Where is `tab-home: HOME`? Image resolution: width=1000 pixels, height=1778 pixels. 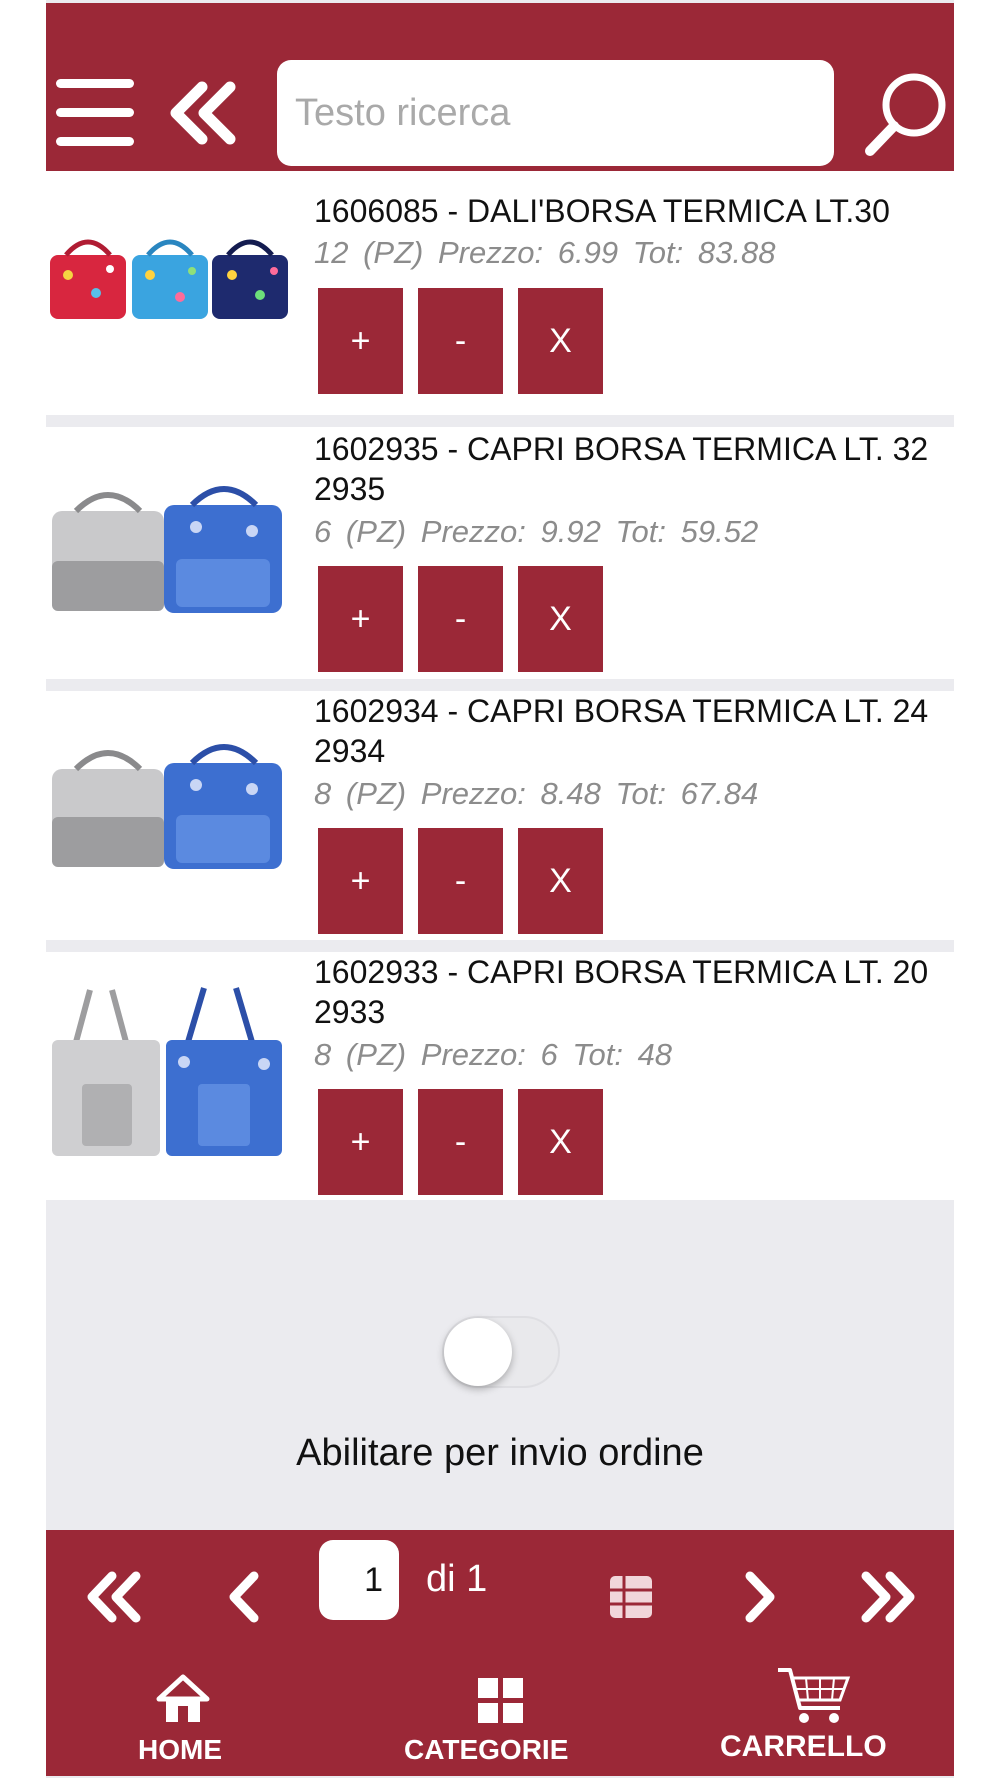
tab-home: HOME is located at coordinates (191, 1720).